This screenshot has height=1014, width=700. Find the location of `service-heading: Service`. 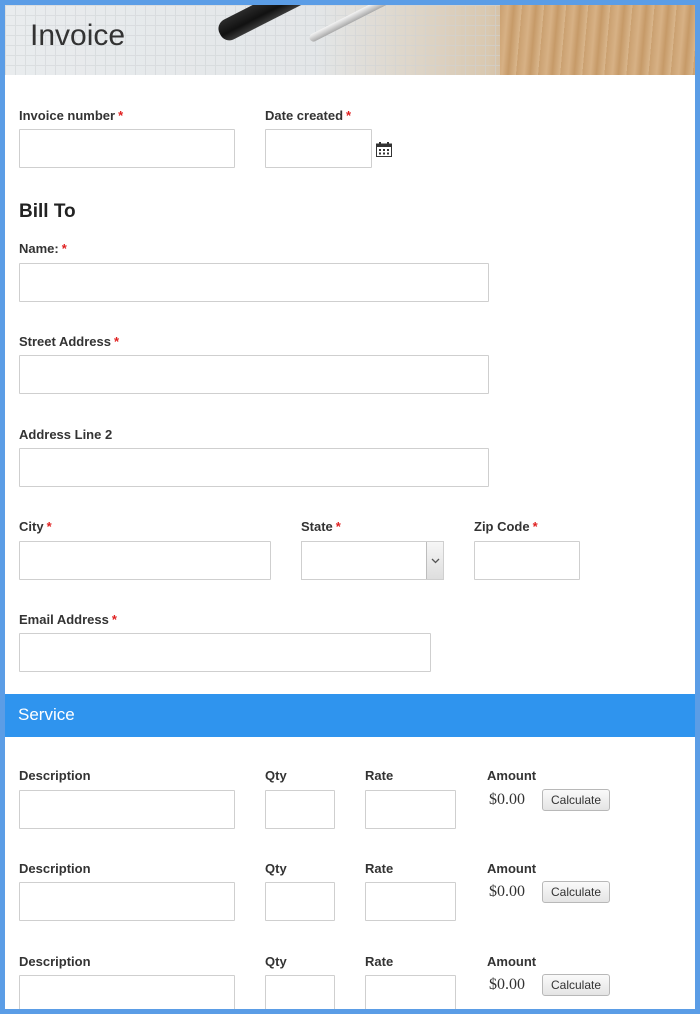

service-heading: Service is located at coordinates (46, 714).